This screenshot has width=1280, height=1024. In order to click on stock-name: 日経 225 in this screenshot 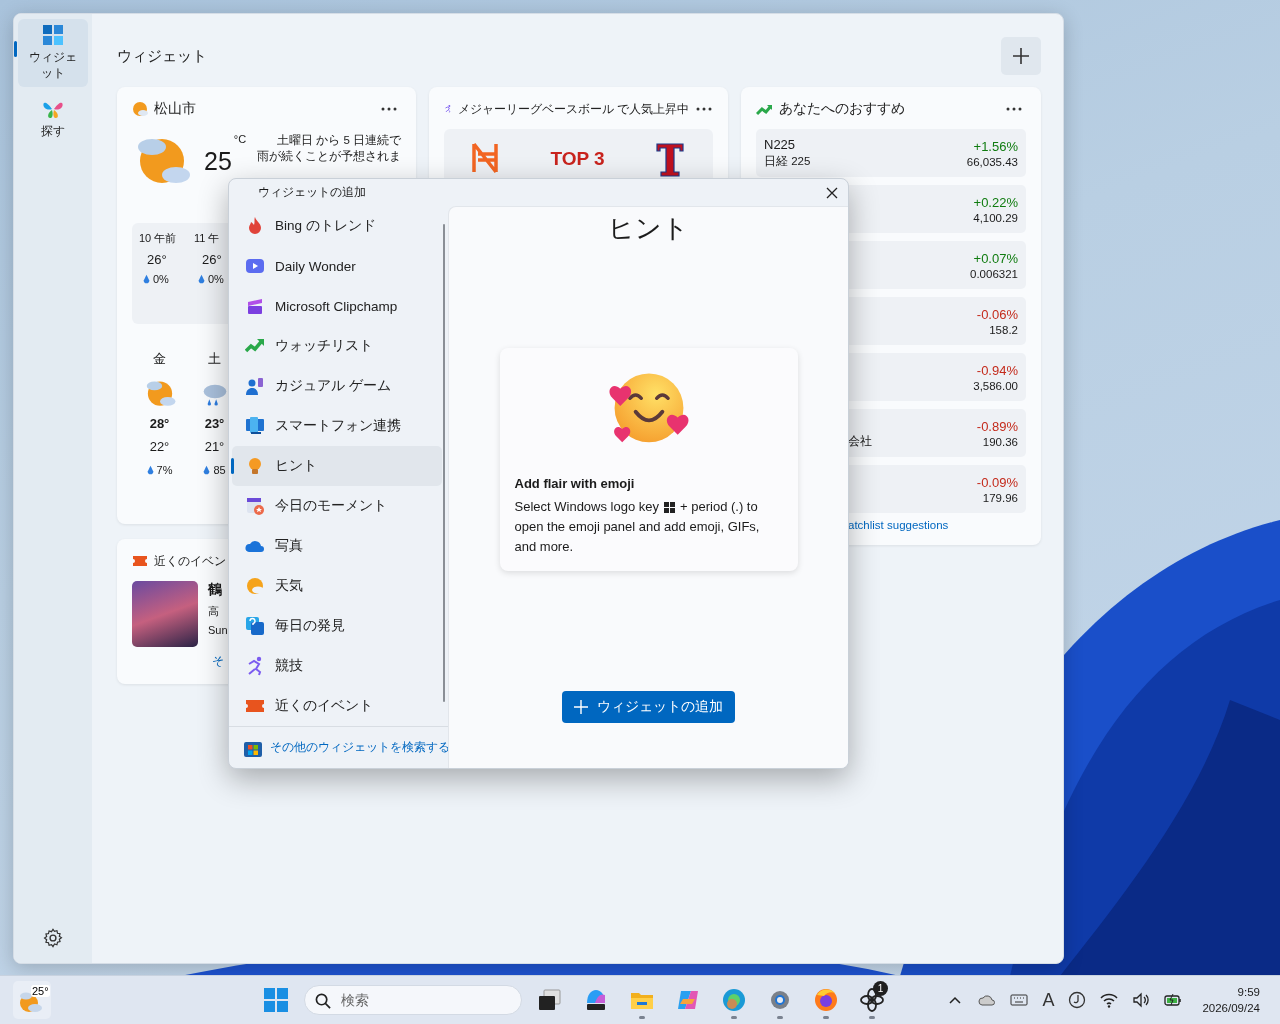, I will do `click(787, 161)`.